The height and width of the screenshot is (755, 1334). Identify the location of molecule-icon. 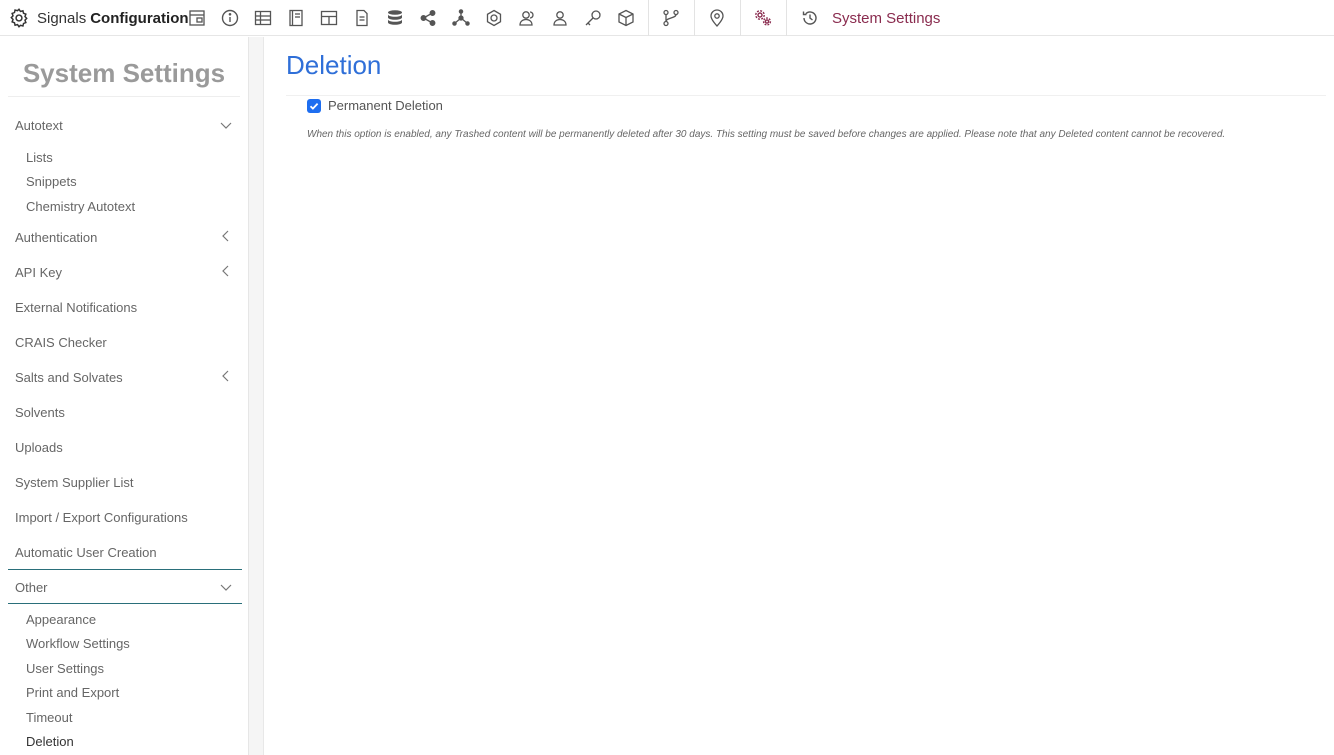
(494, 18).